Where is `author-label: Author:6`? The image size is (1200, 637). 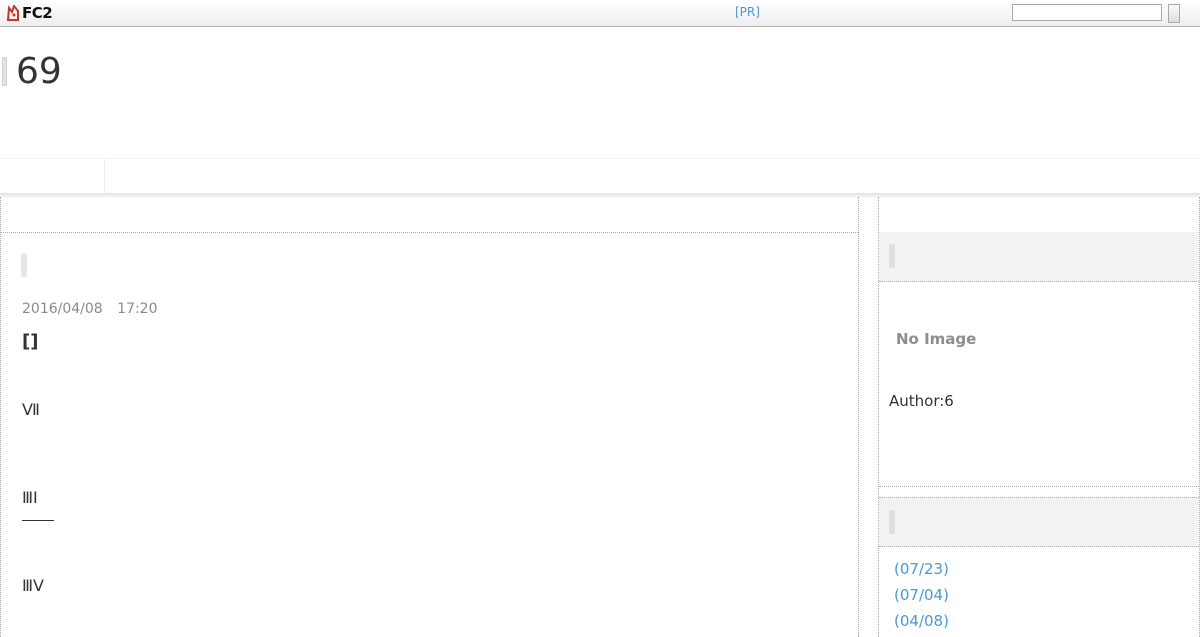
author-label: Author:6 is located at coordinates (921, 401).